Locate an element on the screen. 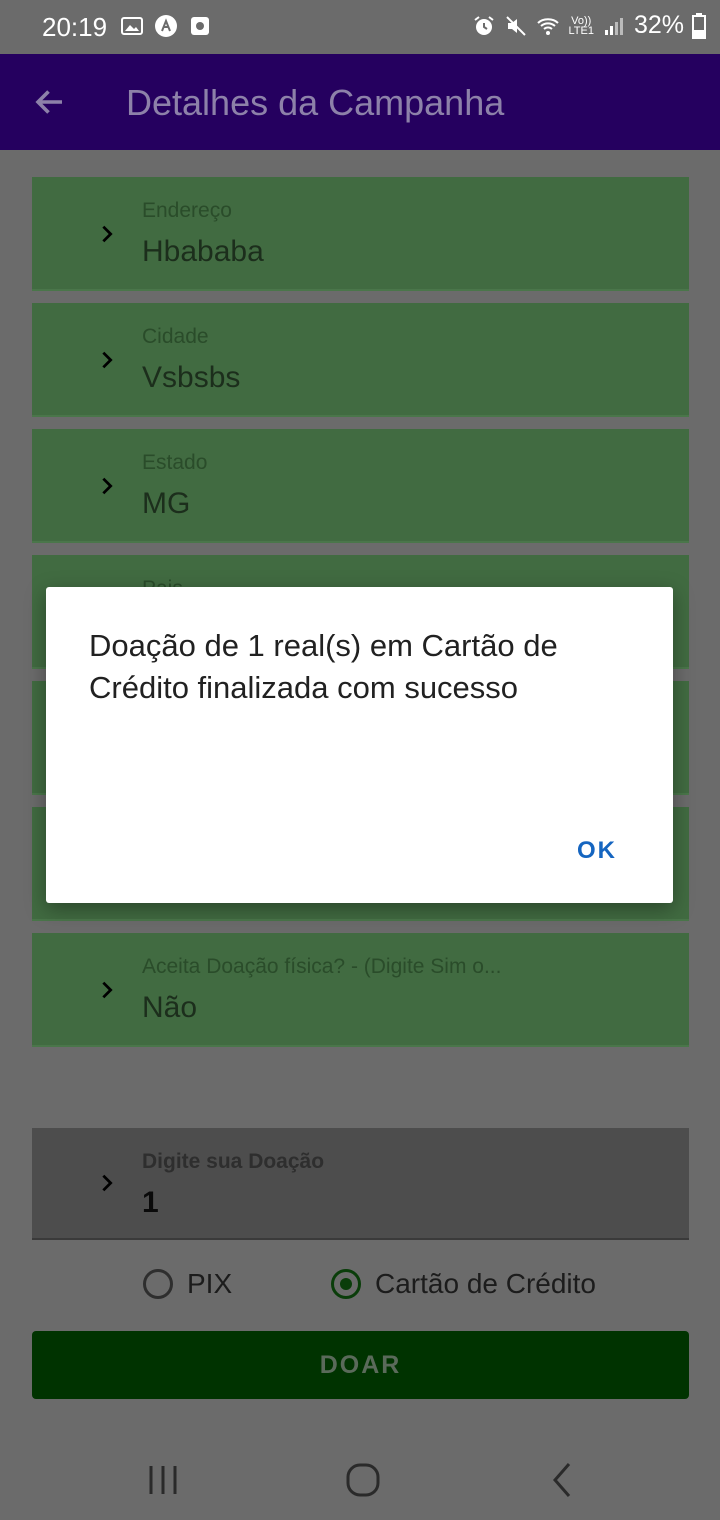 The image size is (720, 1520). field-label: Cidade is located at coordinates (175, 336).